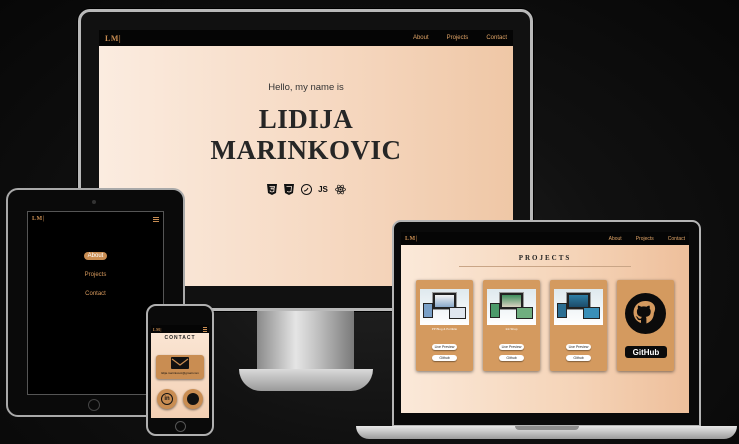 The height and width of the screenshot is (444, 739). I want to click on github-social-icon, so click(193, 399).